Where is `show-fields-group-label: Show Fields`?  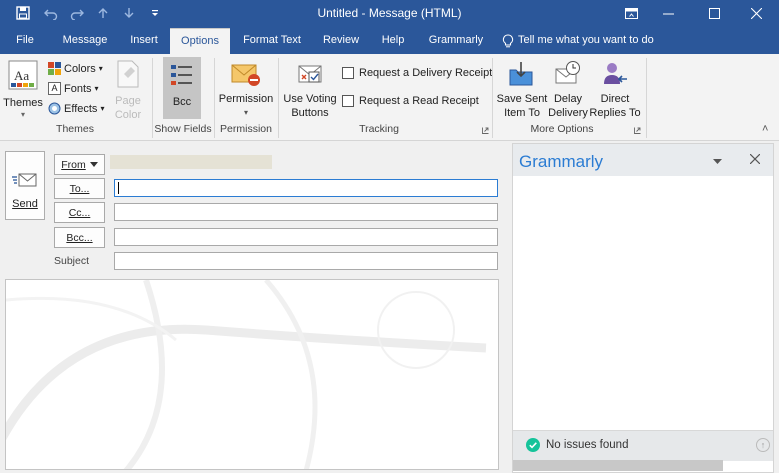
show-fields-group-label: Show Fields is located at coordinates (183, 129).